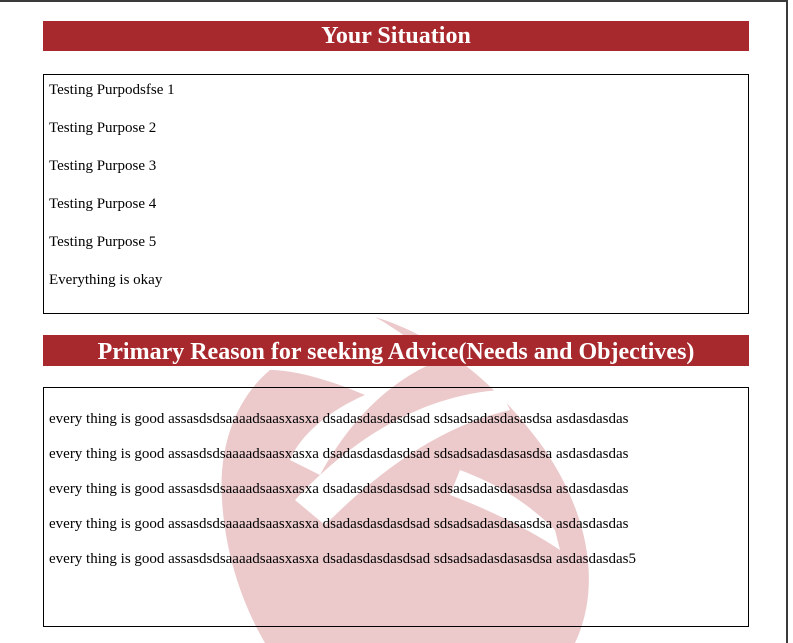  I want to click on page-right-border, so click(787, 321).